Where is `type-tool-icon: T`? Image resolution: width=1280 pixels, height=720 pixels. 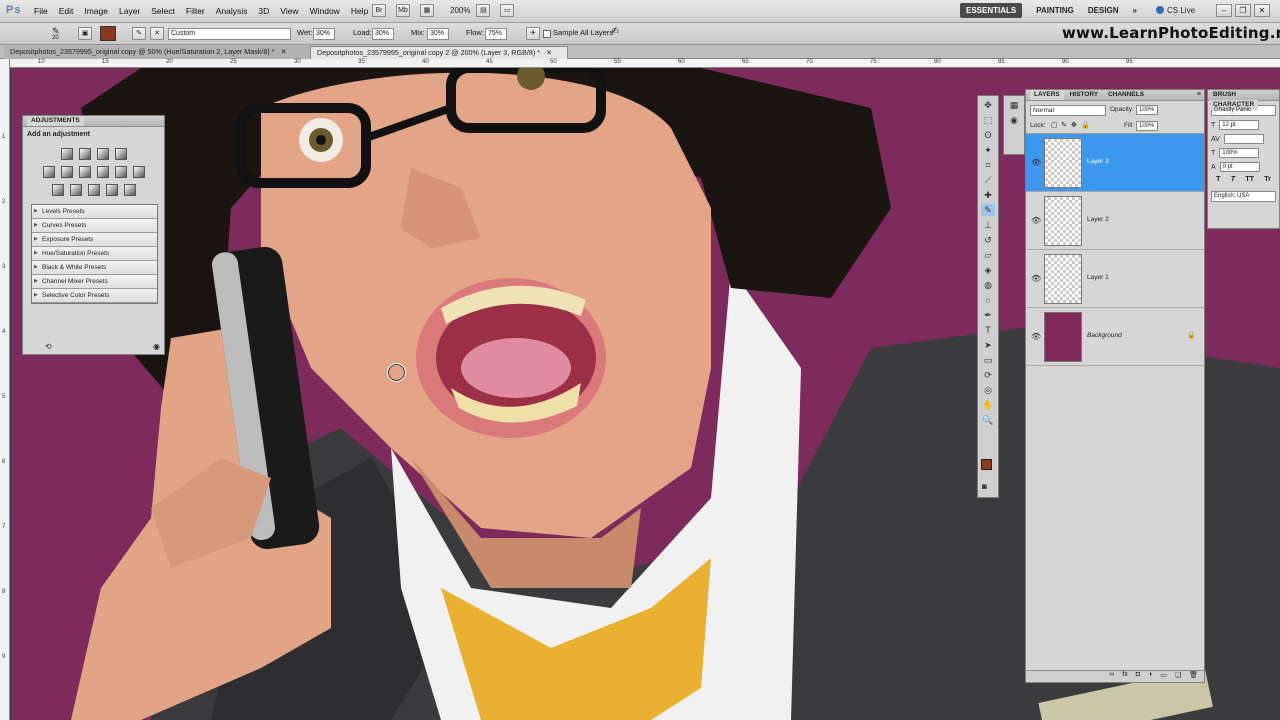
type-tool-icon: T is located at coordinates (988, 330).